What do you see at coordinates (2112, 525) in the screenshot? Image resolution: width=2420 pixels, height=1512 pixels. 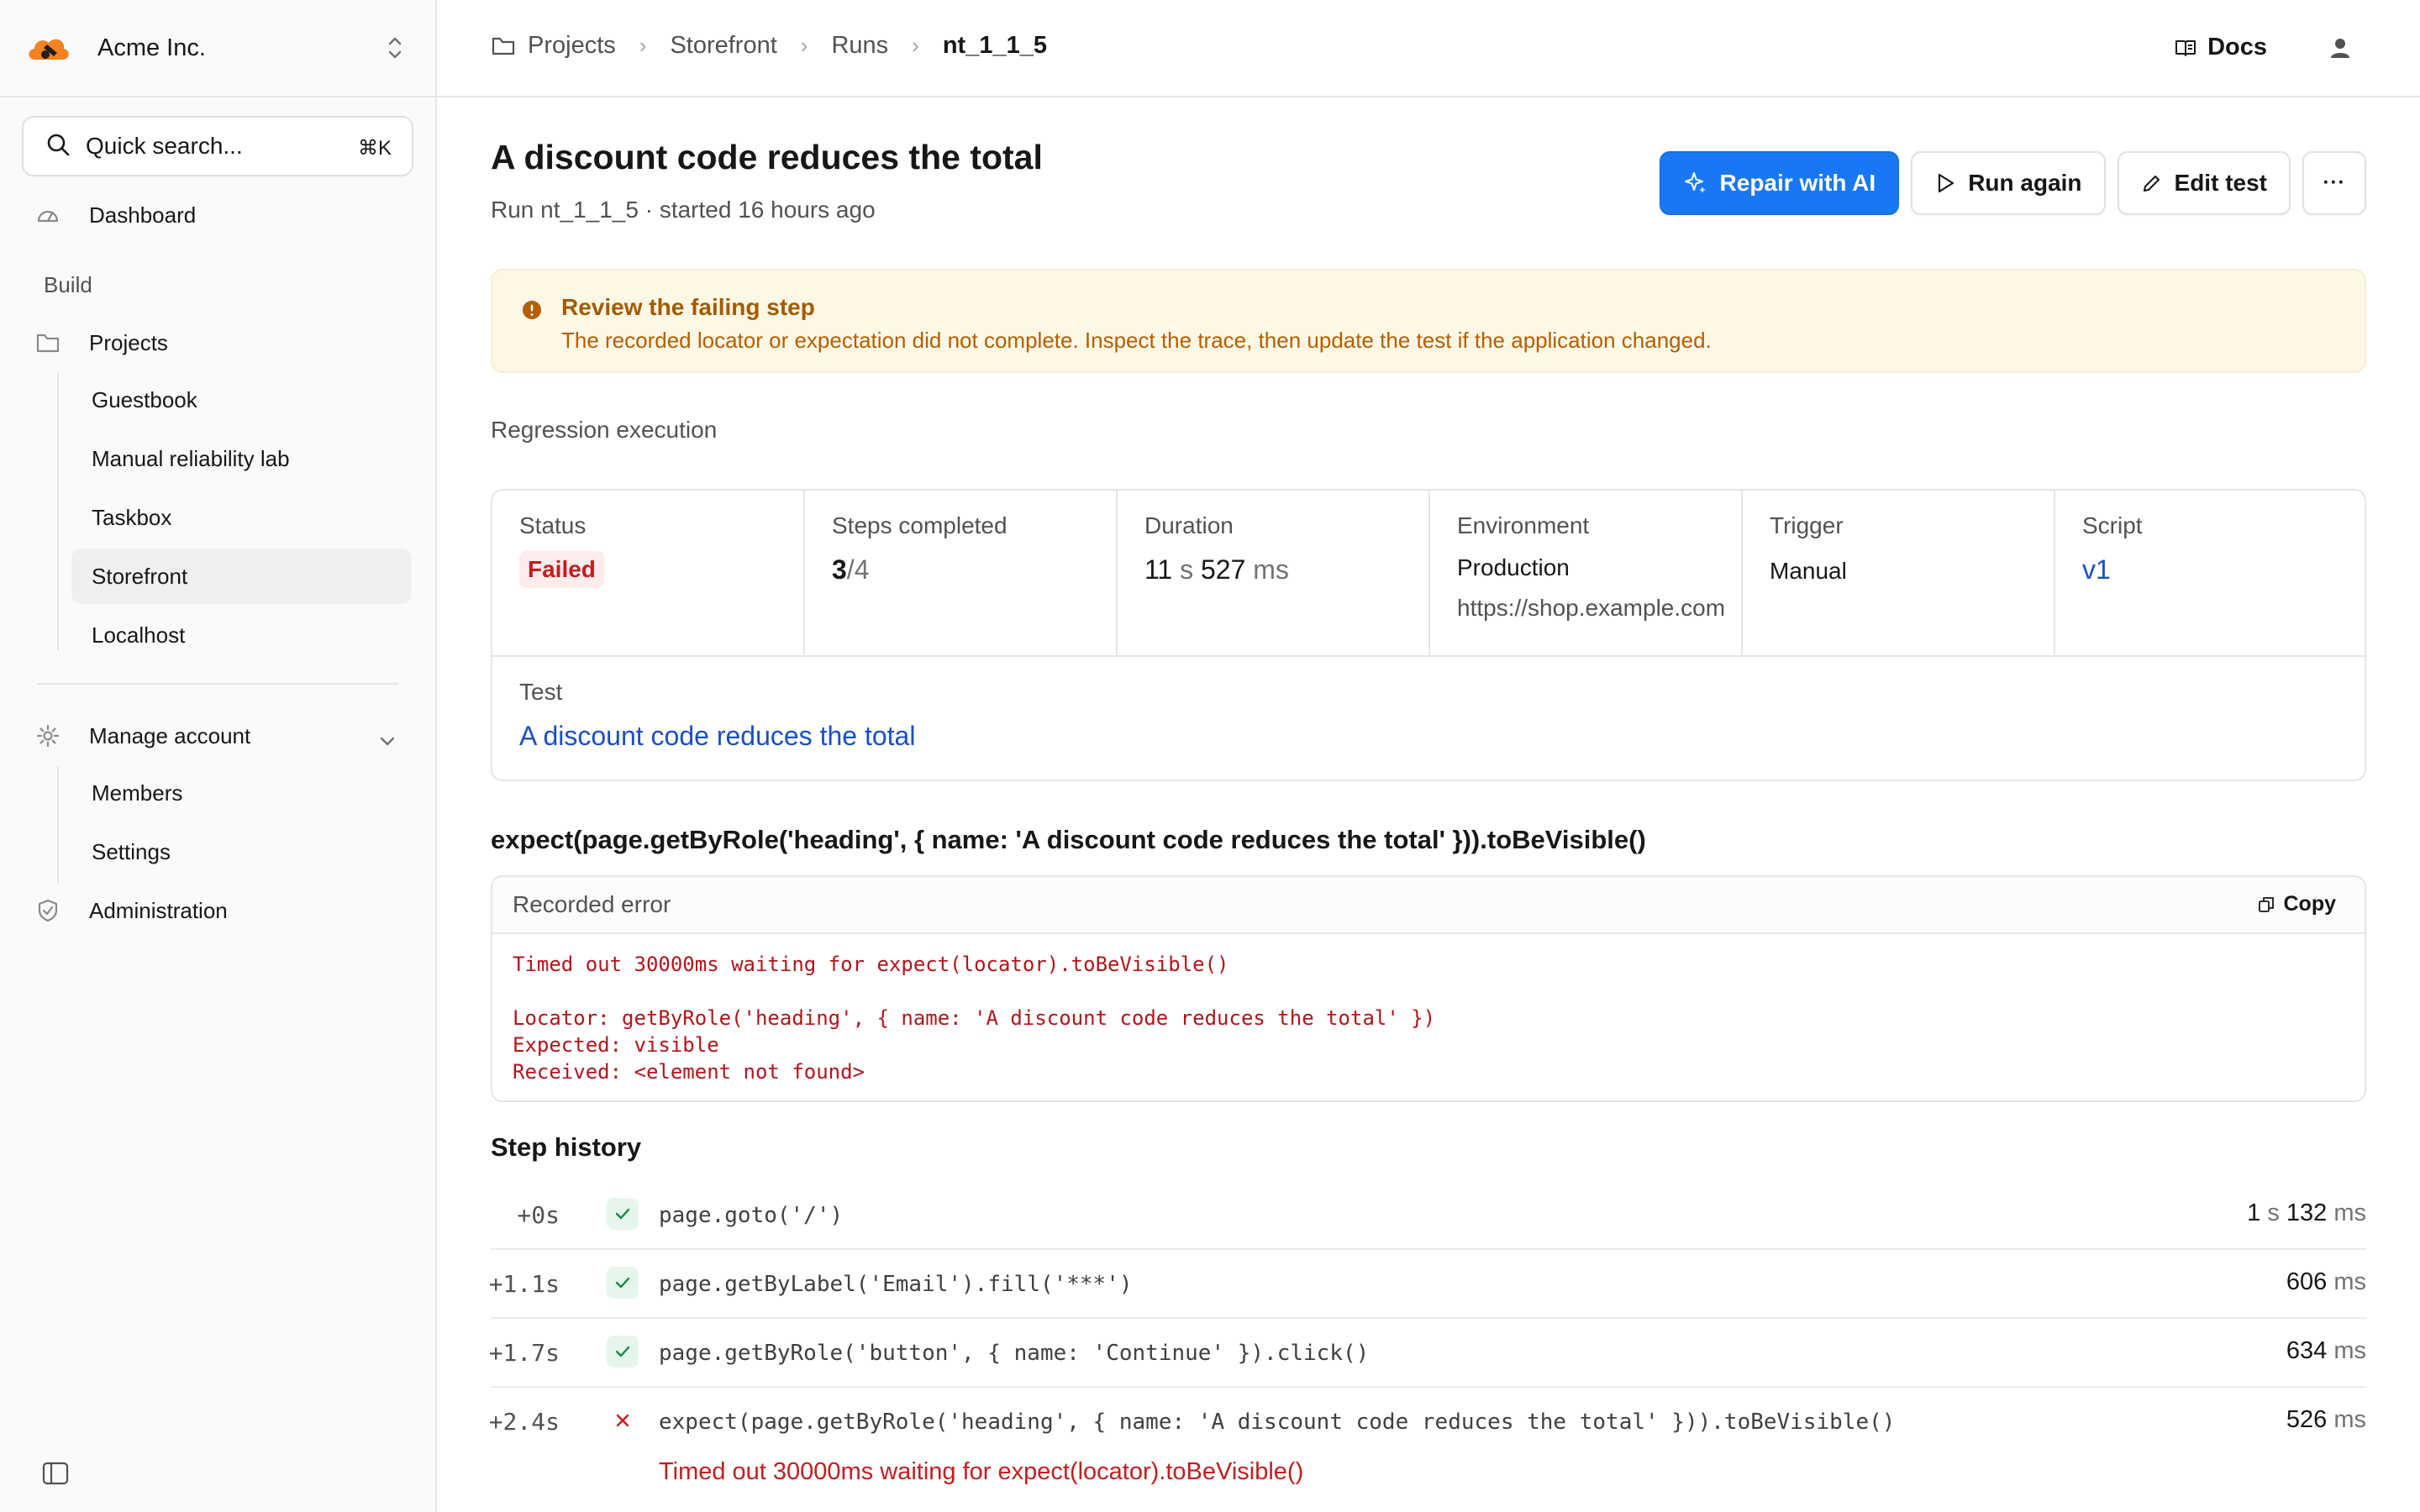 I see `script-label: Script` at bounding box center [2112, 525].